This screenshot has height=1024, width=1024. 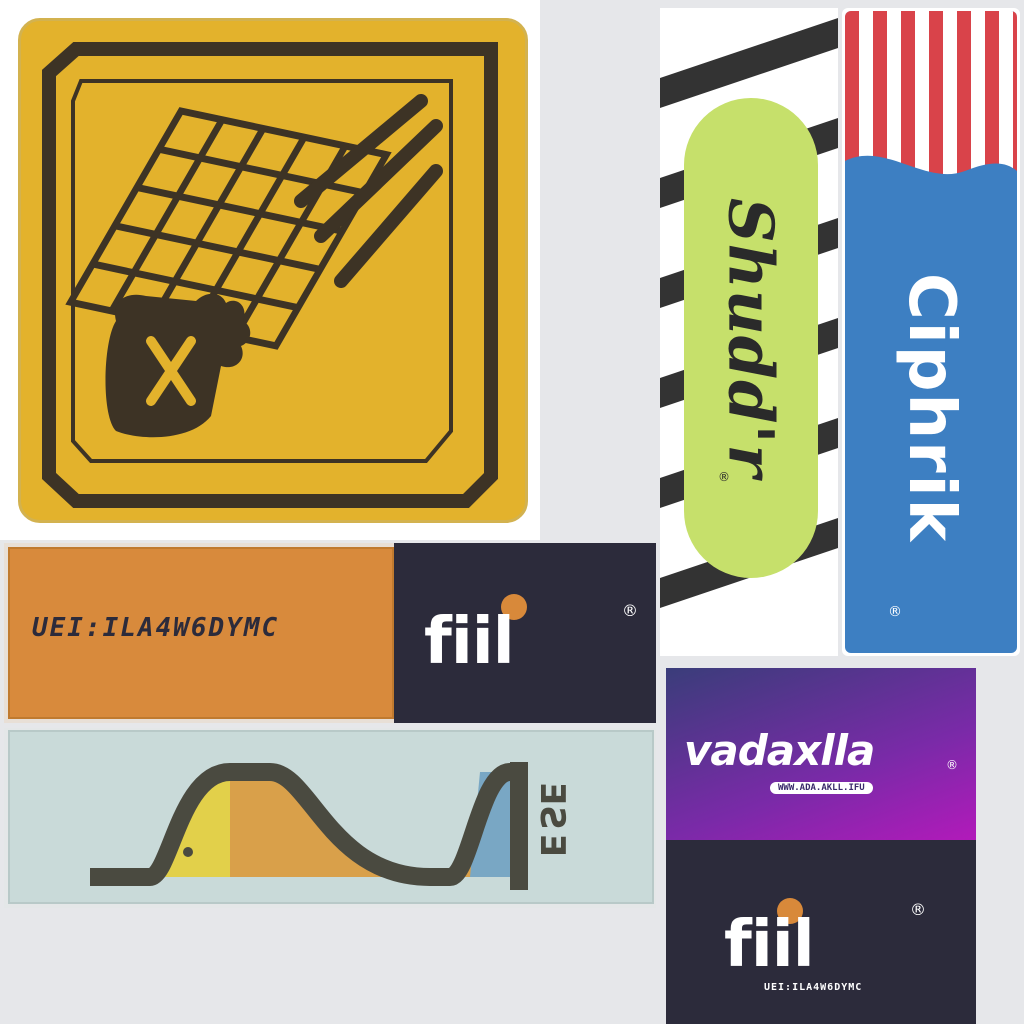 What do you see at coordinates (931, 111) in the screenshot?
I see `red-stripes` at bounding box center [931, 111].